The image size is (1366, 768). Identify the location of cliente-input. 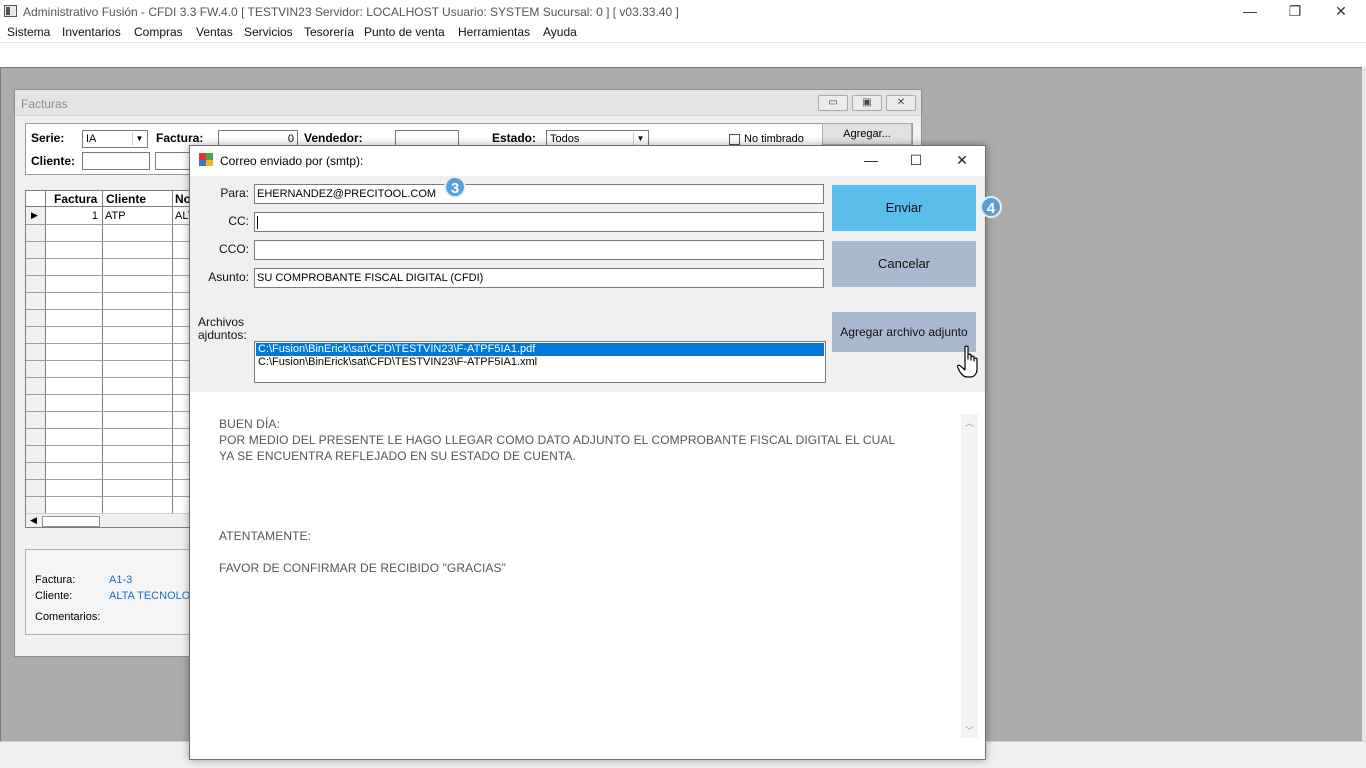
(116, 161).